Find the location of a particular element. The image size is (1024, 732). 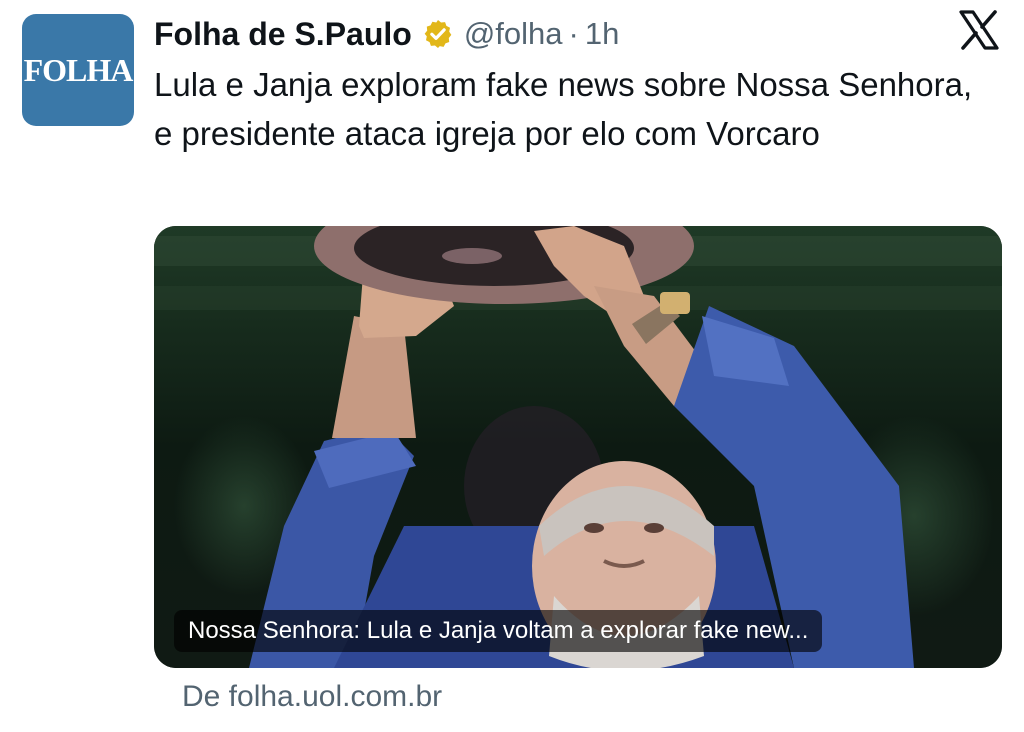

account-avatar: FOLHA is located at coordinates (78, 70).